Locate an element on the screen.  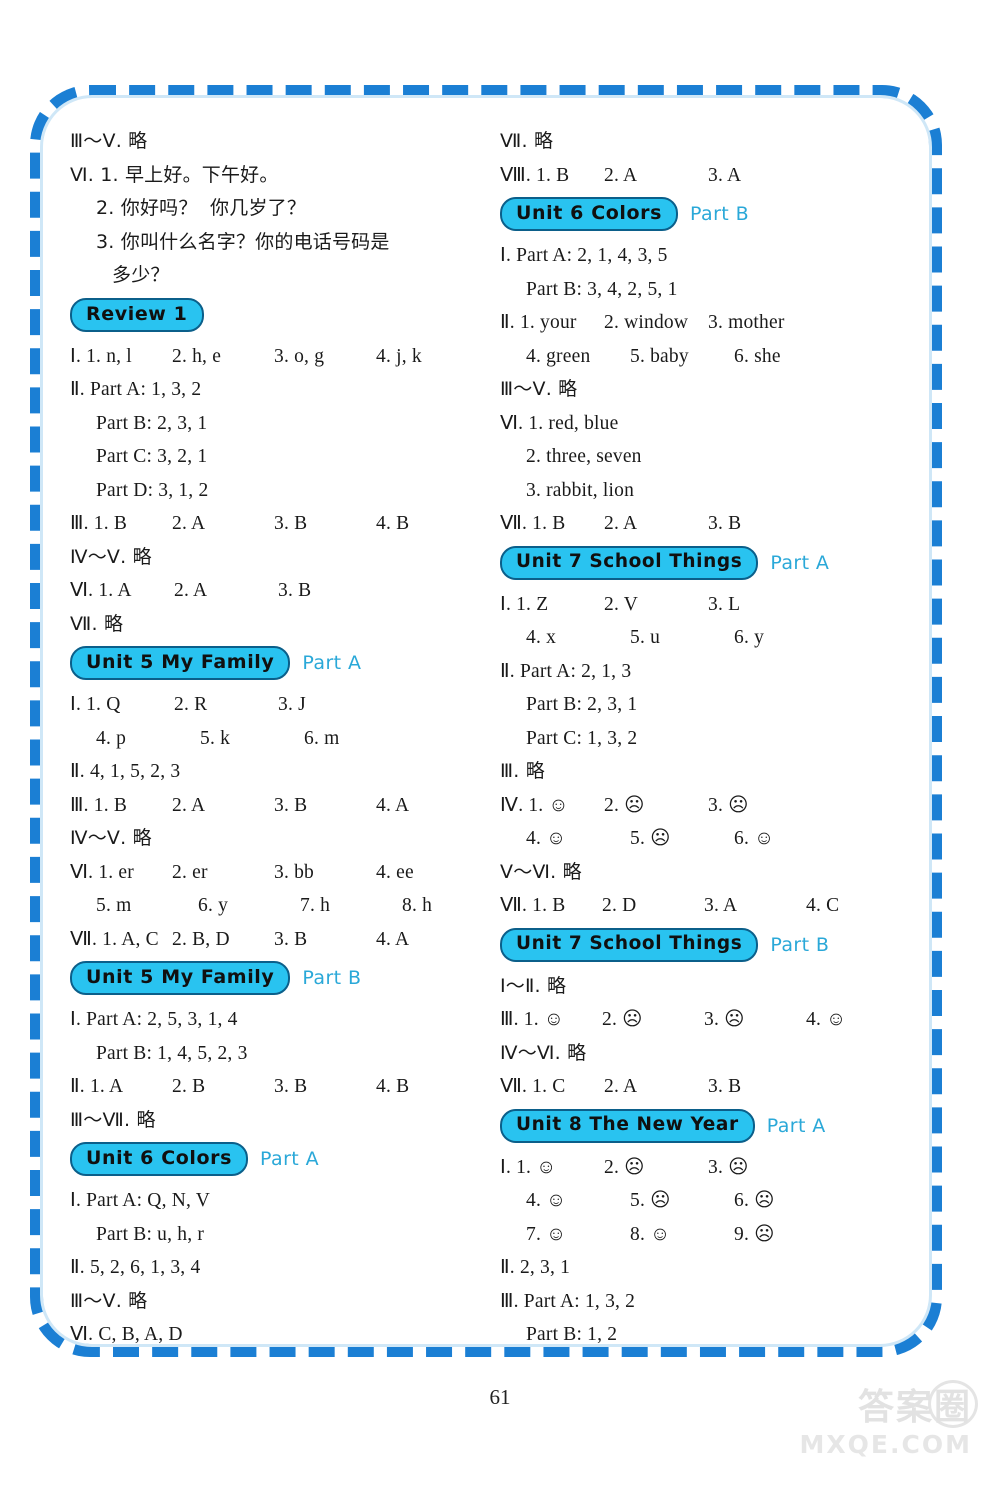
section-heading: Unit 5 My Family Part A is located at coordinates (280, 666).